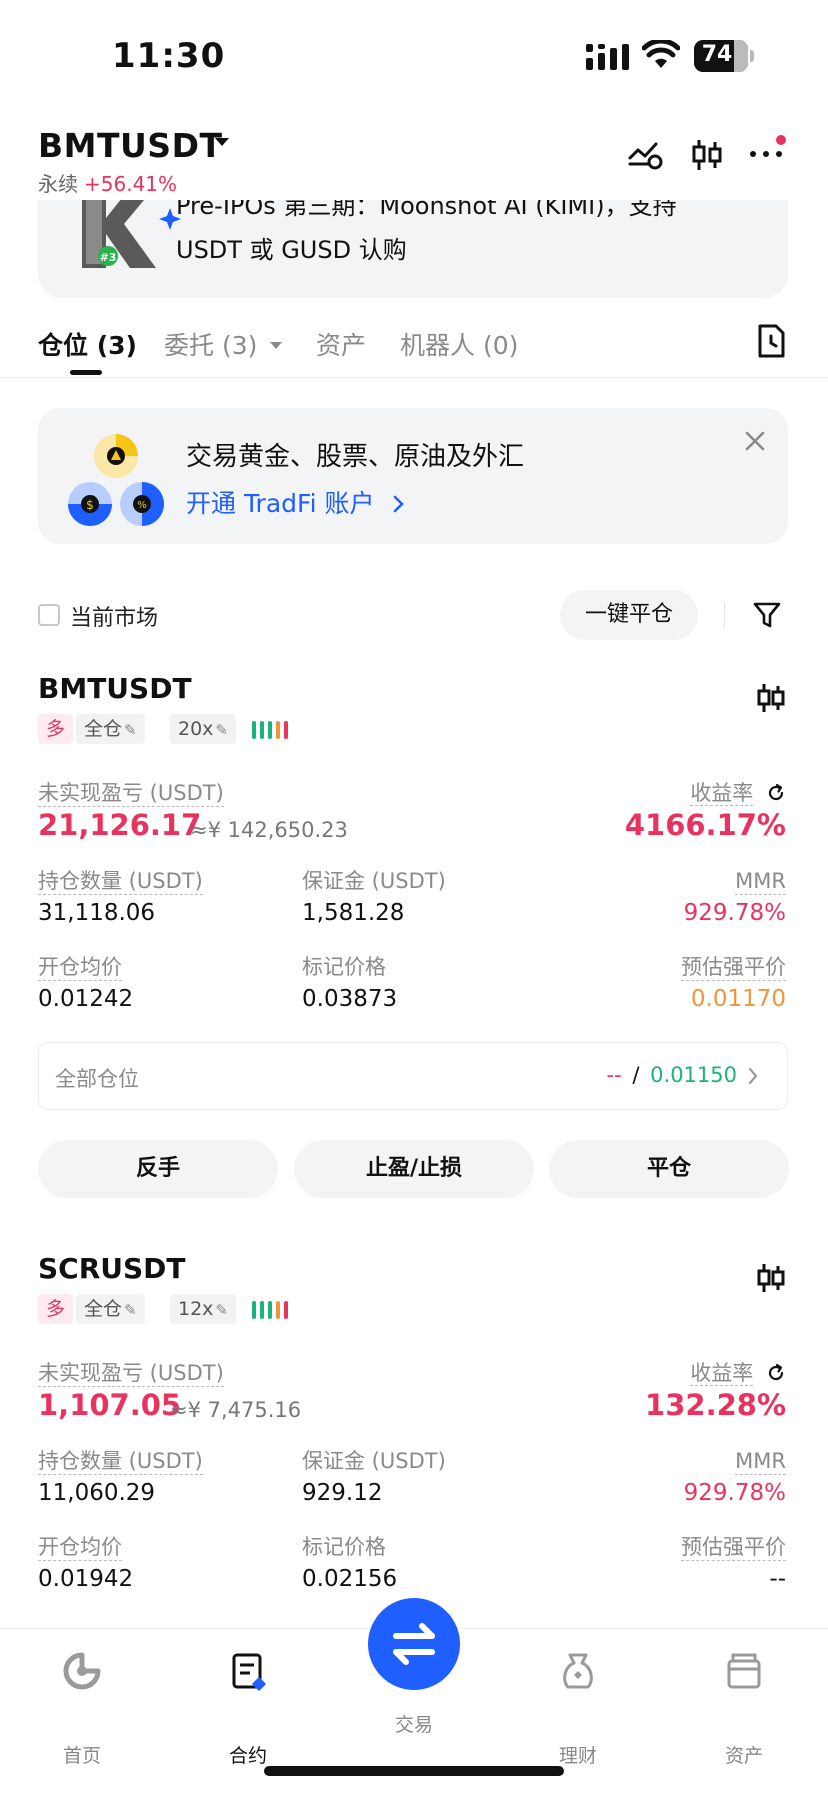  Describe the element at coordinates (414, 1169) in the screenshot. I see `tpsl-button: 止盈/止损` at that location.